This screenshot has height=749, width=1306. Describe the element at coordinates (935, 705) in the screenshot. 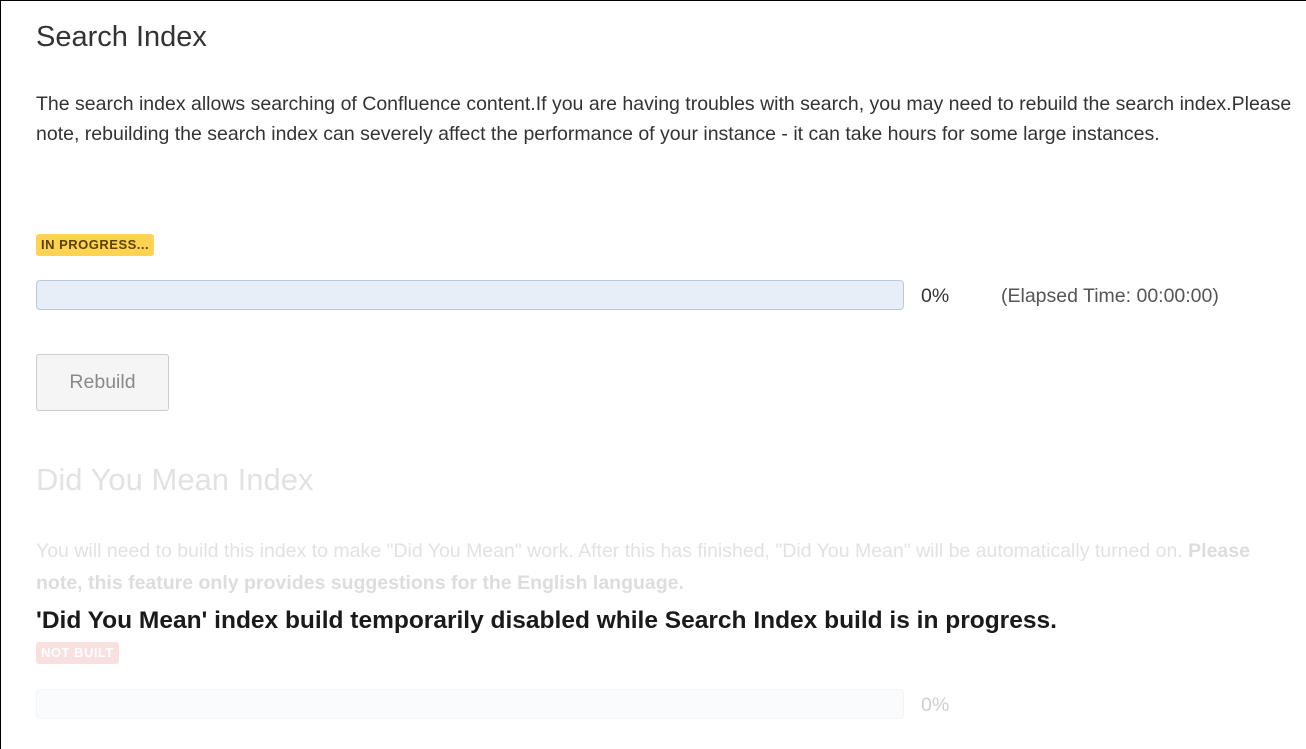

I see `did-you-mean-percent: 0%` at that location.